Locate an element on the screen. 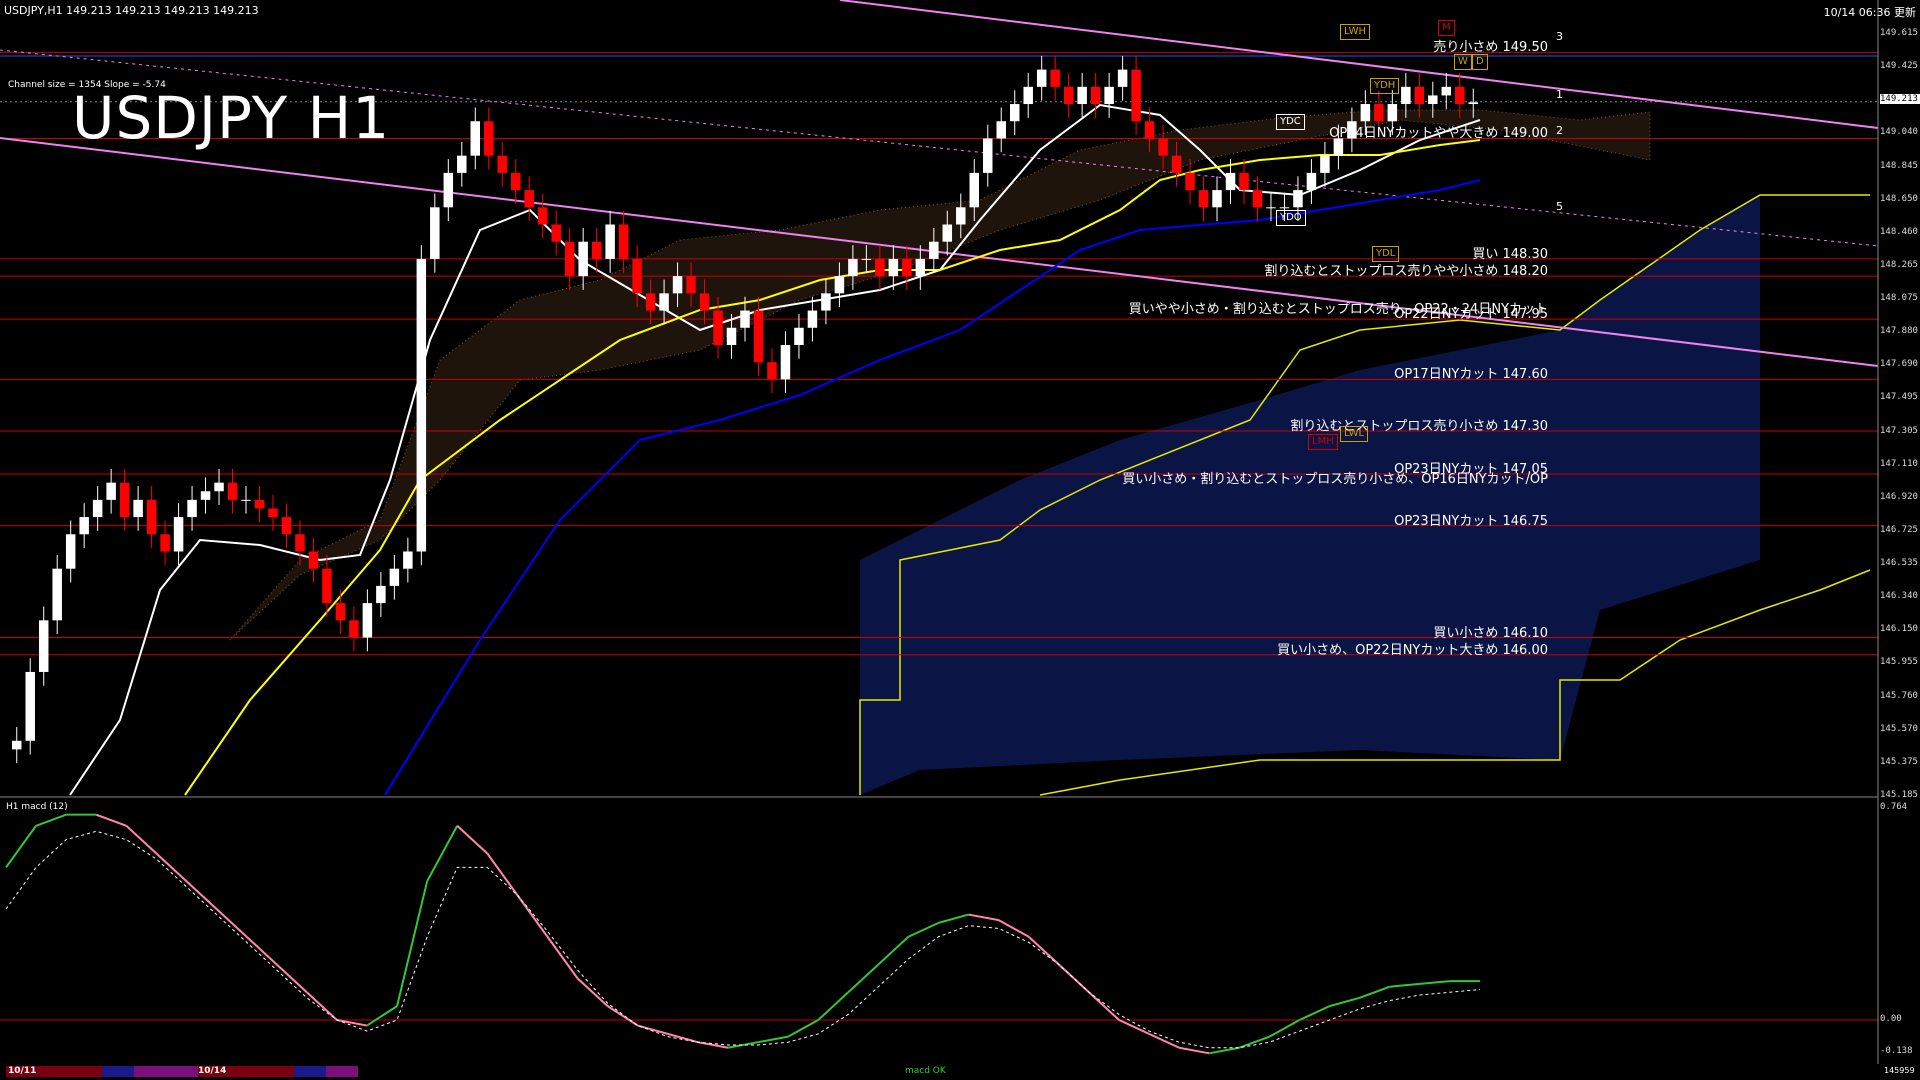  macd-tick: -0.138 is located at coordinates (1896, 1051).